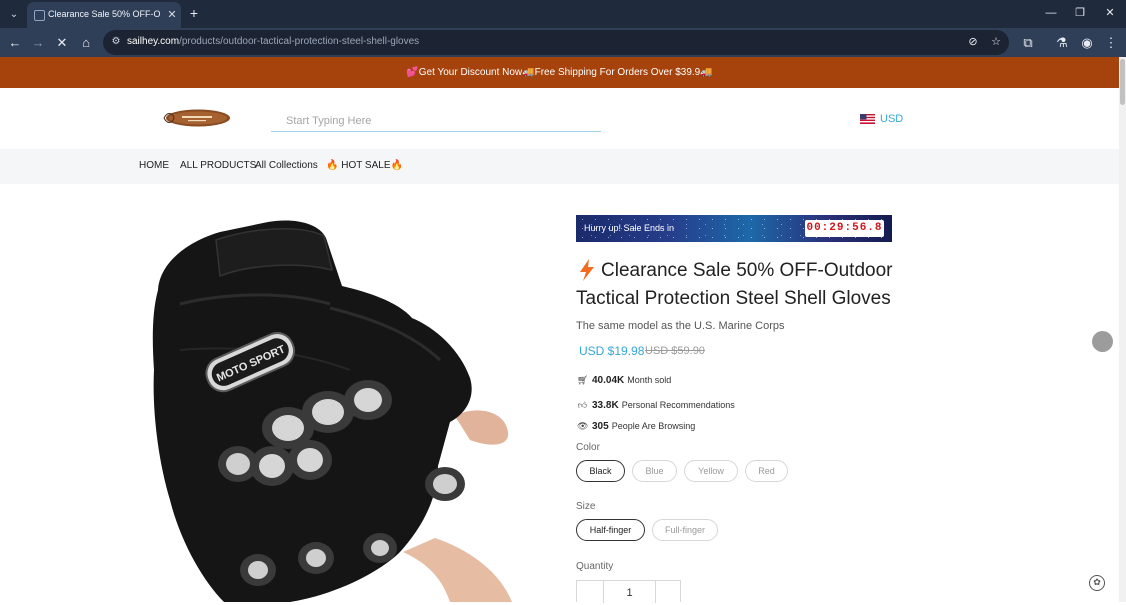 The image size is (1126, 605). I want to click on quantity-decrease-button, so click(590, 592).